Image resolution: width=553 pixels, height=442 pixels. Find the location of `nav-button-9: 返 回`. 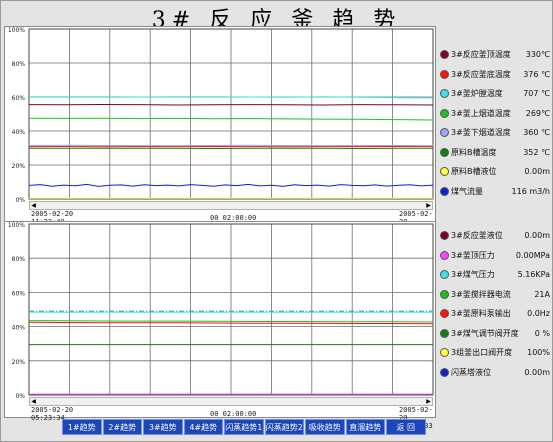

nav-button-9: 返 回 is located at coordinates (406, 427).